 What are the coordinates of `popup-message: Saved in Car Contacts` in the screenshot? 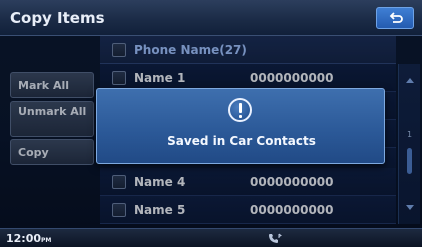 It's located at (241, 141).